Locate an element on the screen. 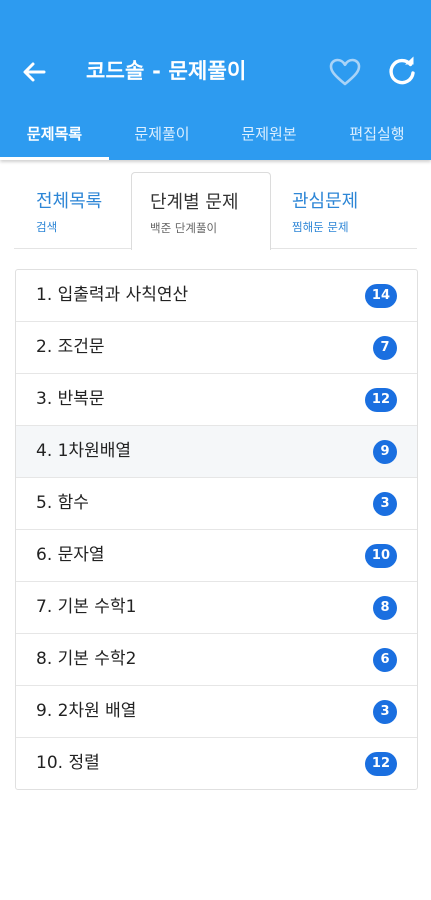  list-item: 4. 1차원배열 9 is located at coordinates (216, 452).